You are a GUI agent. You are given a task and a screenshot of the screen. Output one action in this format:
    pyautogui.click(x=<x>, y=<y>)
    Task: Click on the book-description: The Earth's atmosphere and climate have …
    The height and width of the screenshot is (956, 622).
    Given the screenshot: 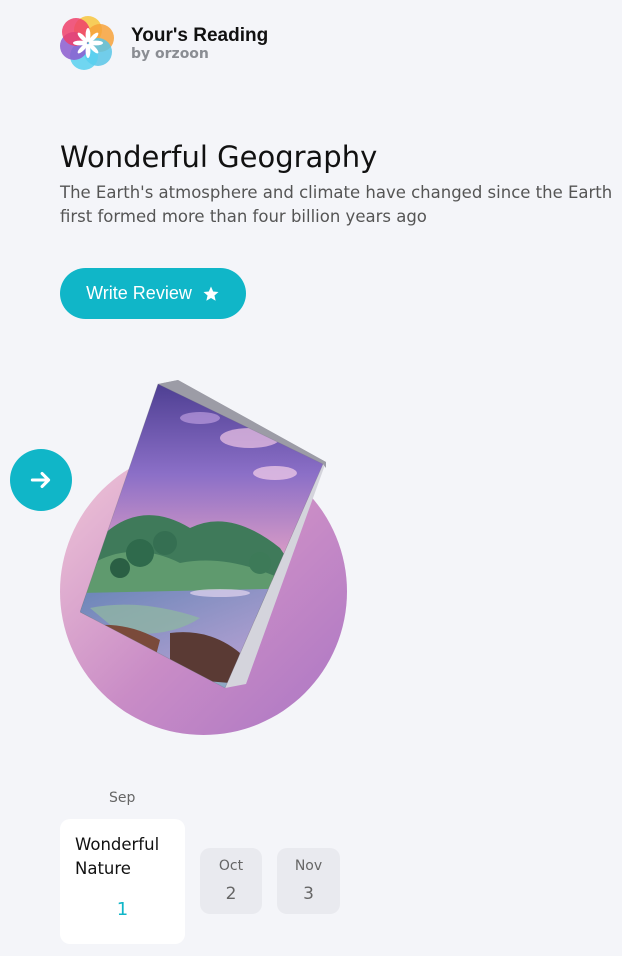 What is the action you would take?
    pyautogui.click(x=336, y=204)
    